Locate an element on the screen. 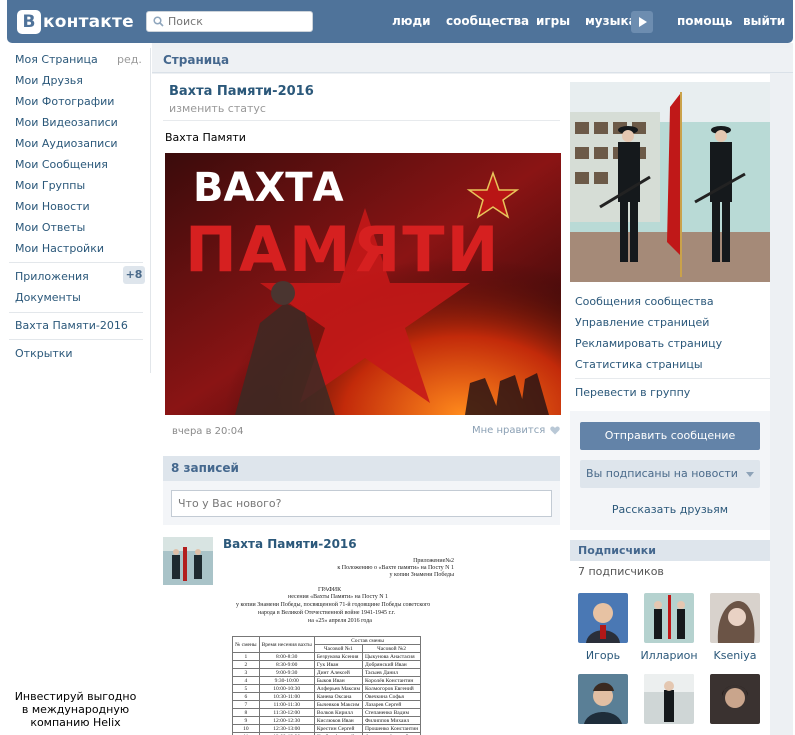 Image resolution: width=795 pixels, height=735 pixels. table-cell: Гук Иван is located at coordinates (338, 664).